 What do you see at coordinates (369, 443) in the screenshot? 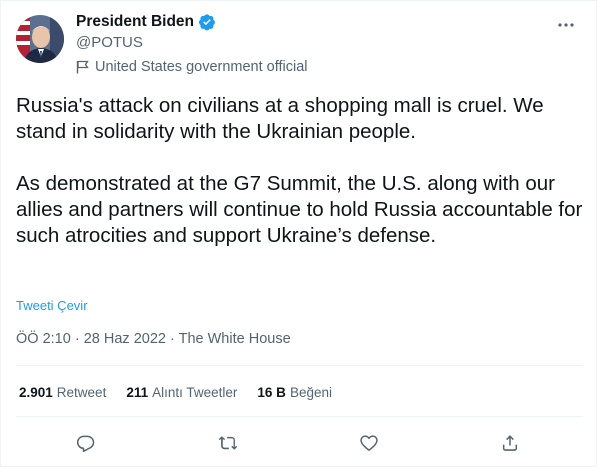
I see `heart-icon` at bounding box center [369, 443].